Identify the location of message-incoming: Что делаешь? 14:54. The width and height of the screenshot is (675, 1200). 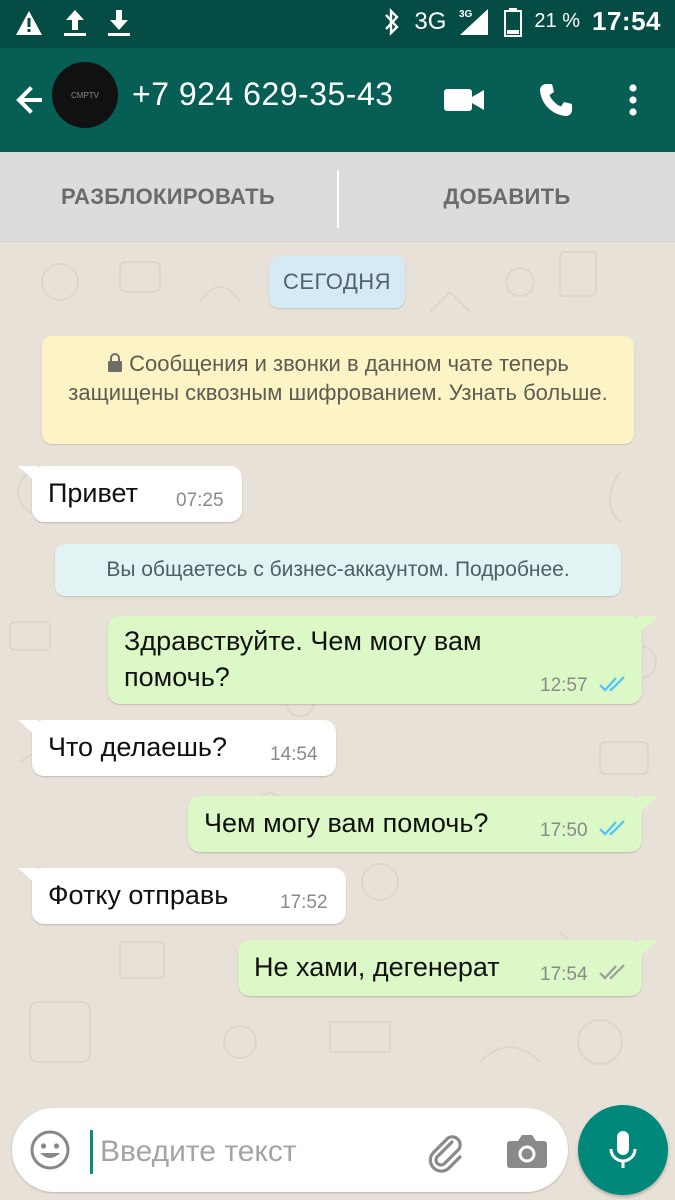
(184, 748).